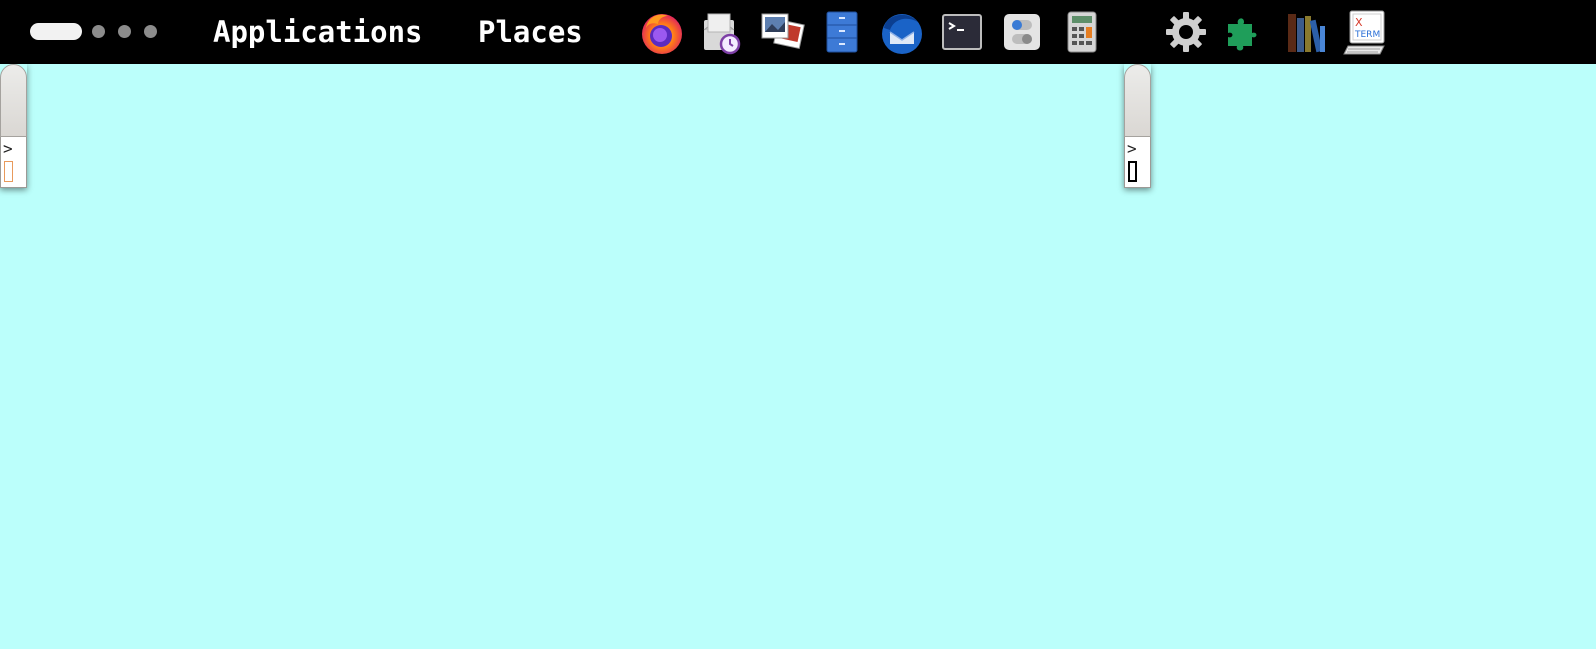  I want to click on places-menu: Places, so click(530, 32).